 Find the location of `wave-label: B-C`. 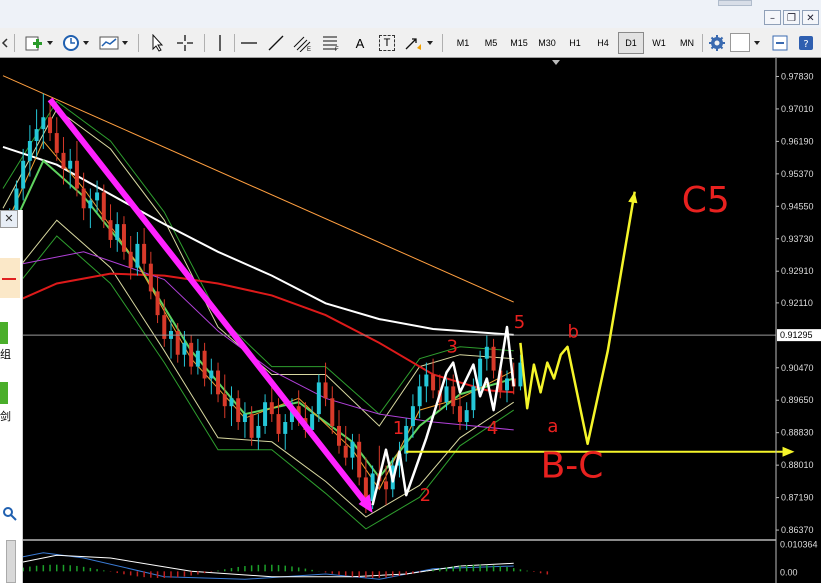

wave-label: B-C is located at coordinates (572, 465).